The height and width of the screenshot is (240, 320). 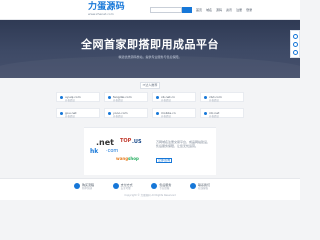 I want to click on com-logo: ·com, so click(x=112, y=151).